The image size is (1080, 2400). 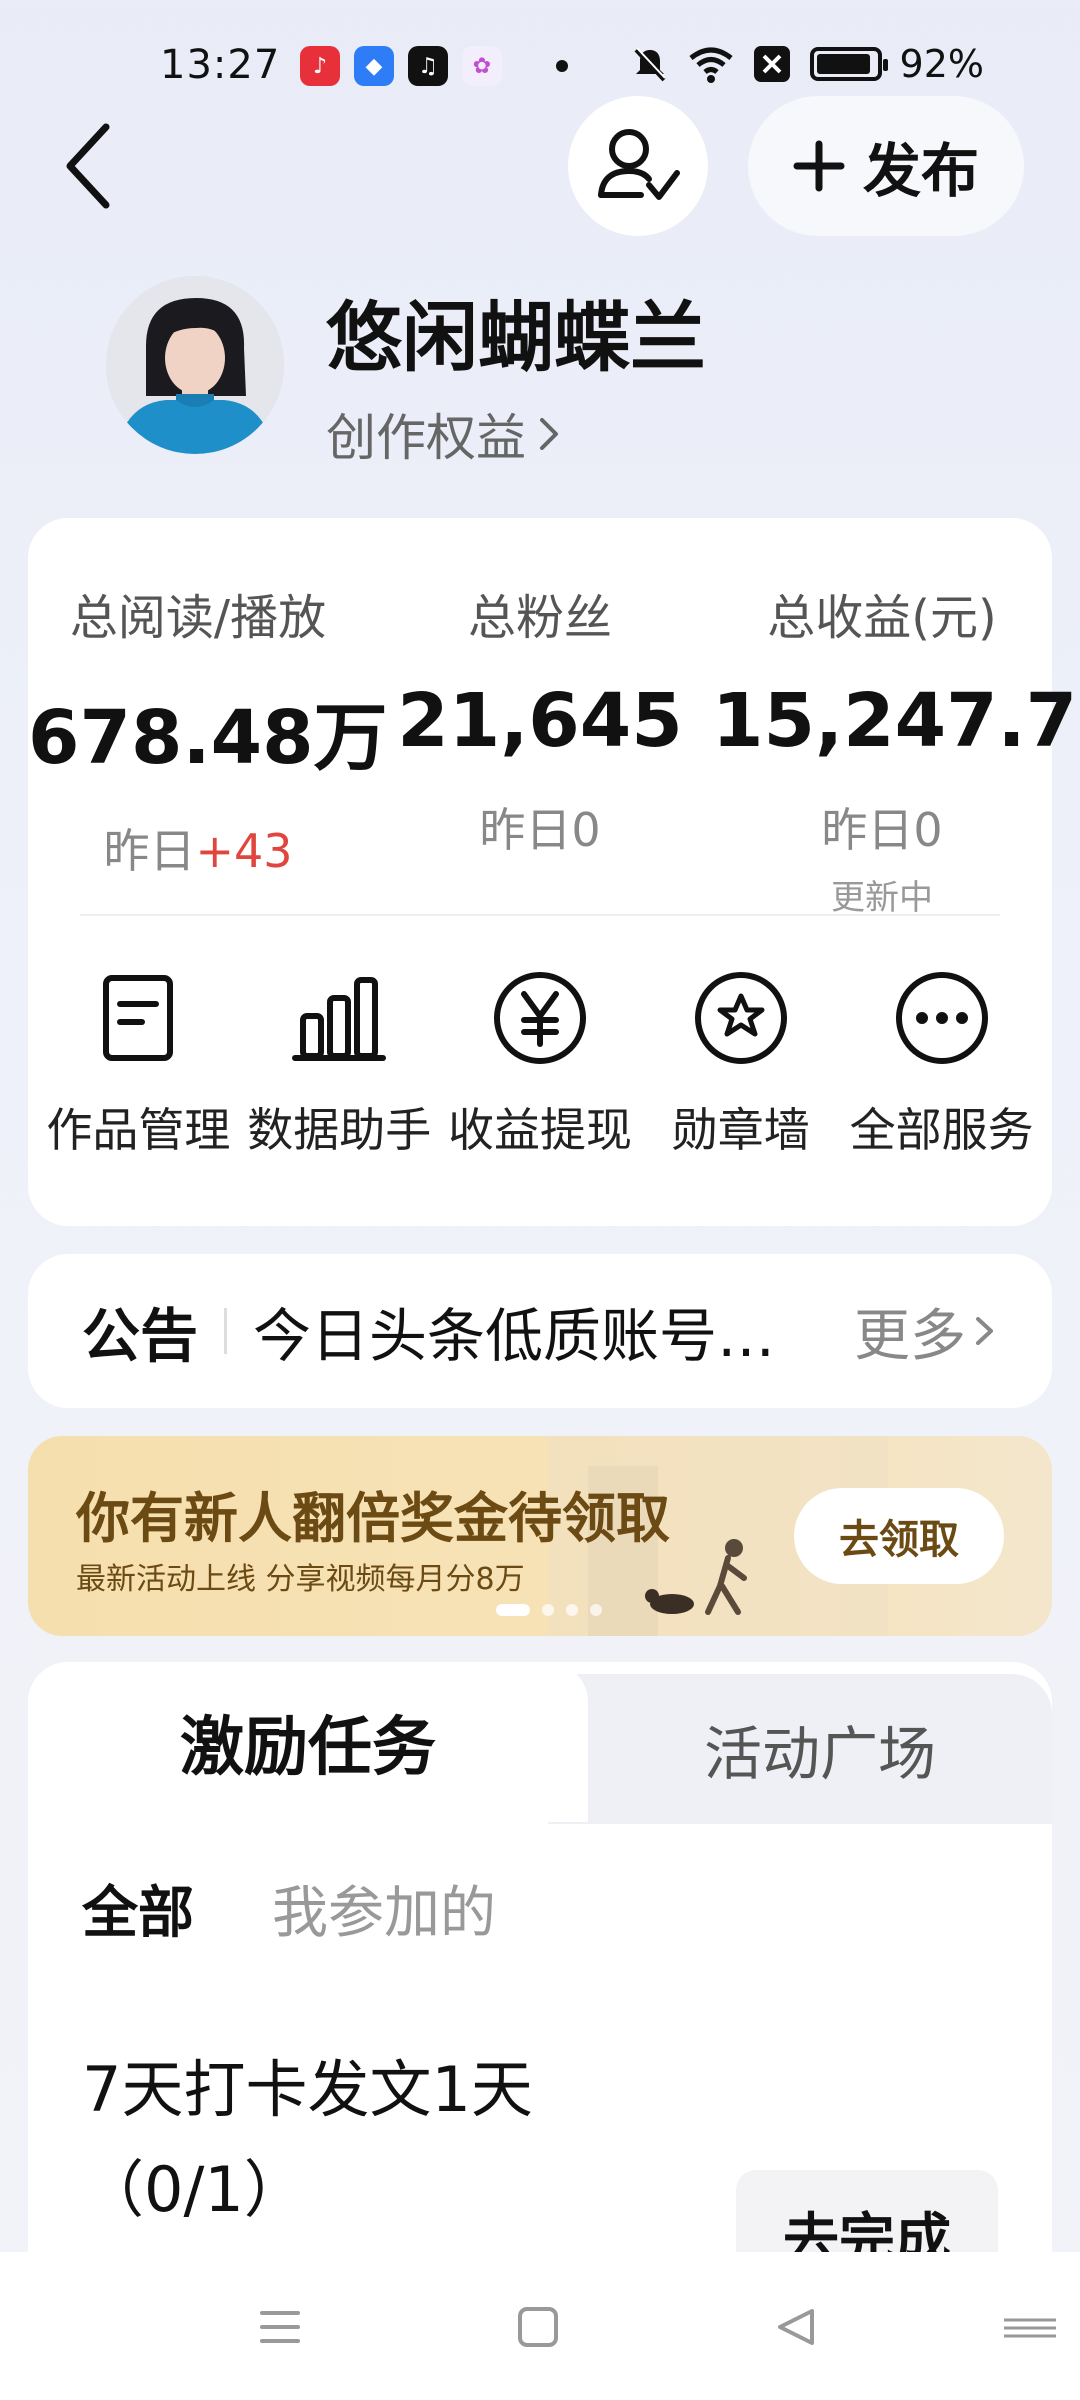 What do you see at coordinates (138, 1018) in the screenshot?
I see `document-icon` at bounding box center [138, 1018].